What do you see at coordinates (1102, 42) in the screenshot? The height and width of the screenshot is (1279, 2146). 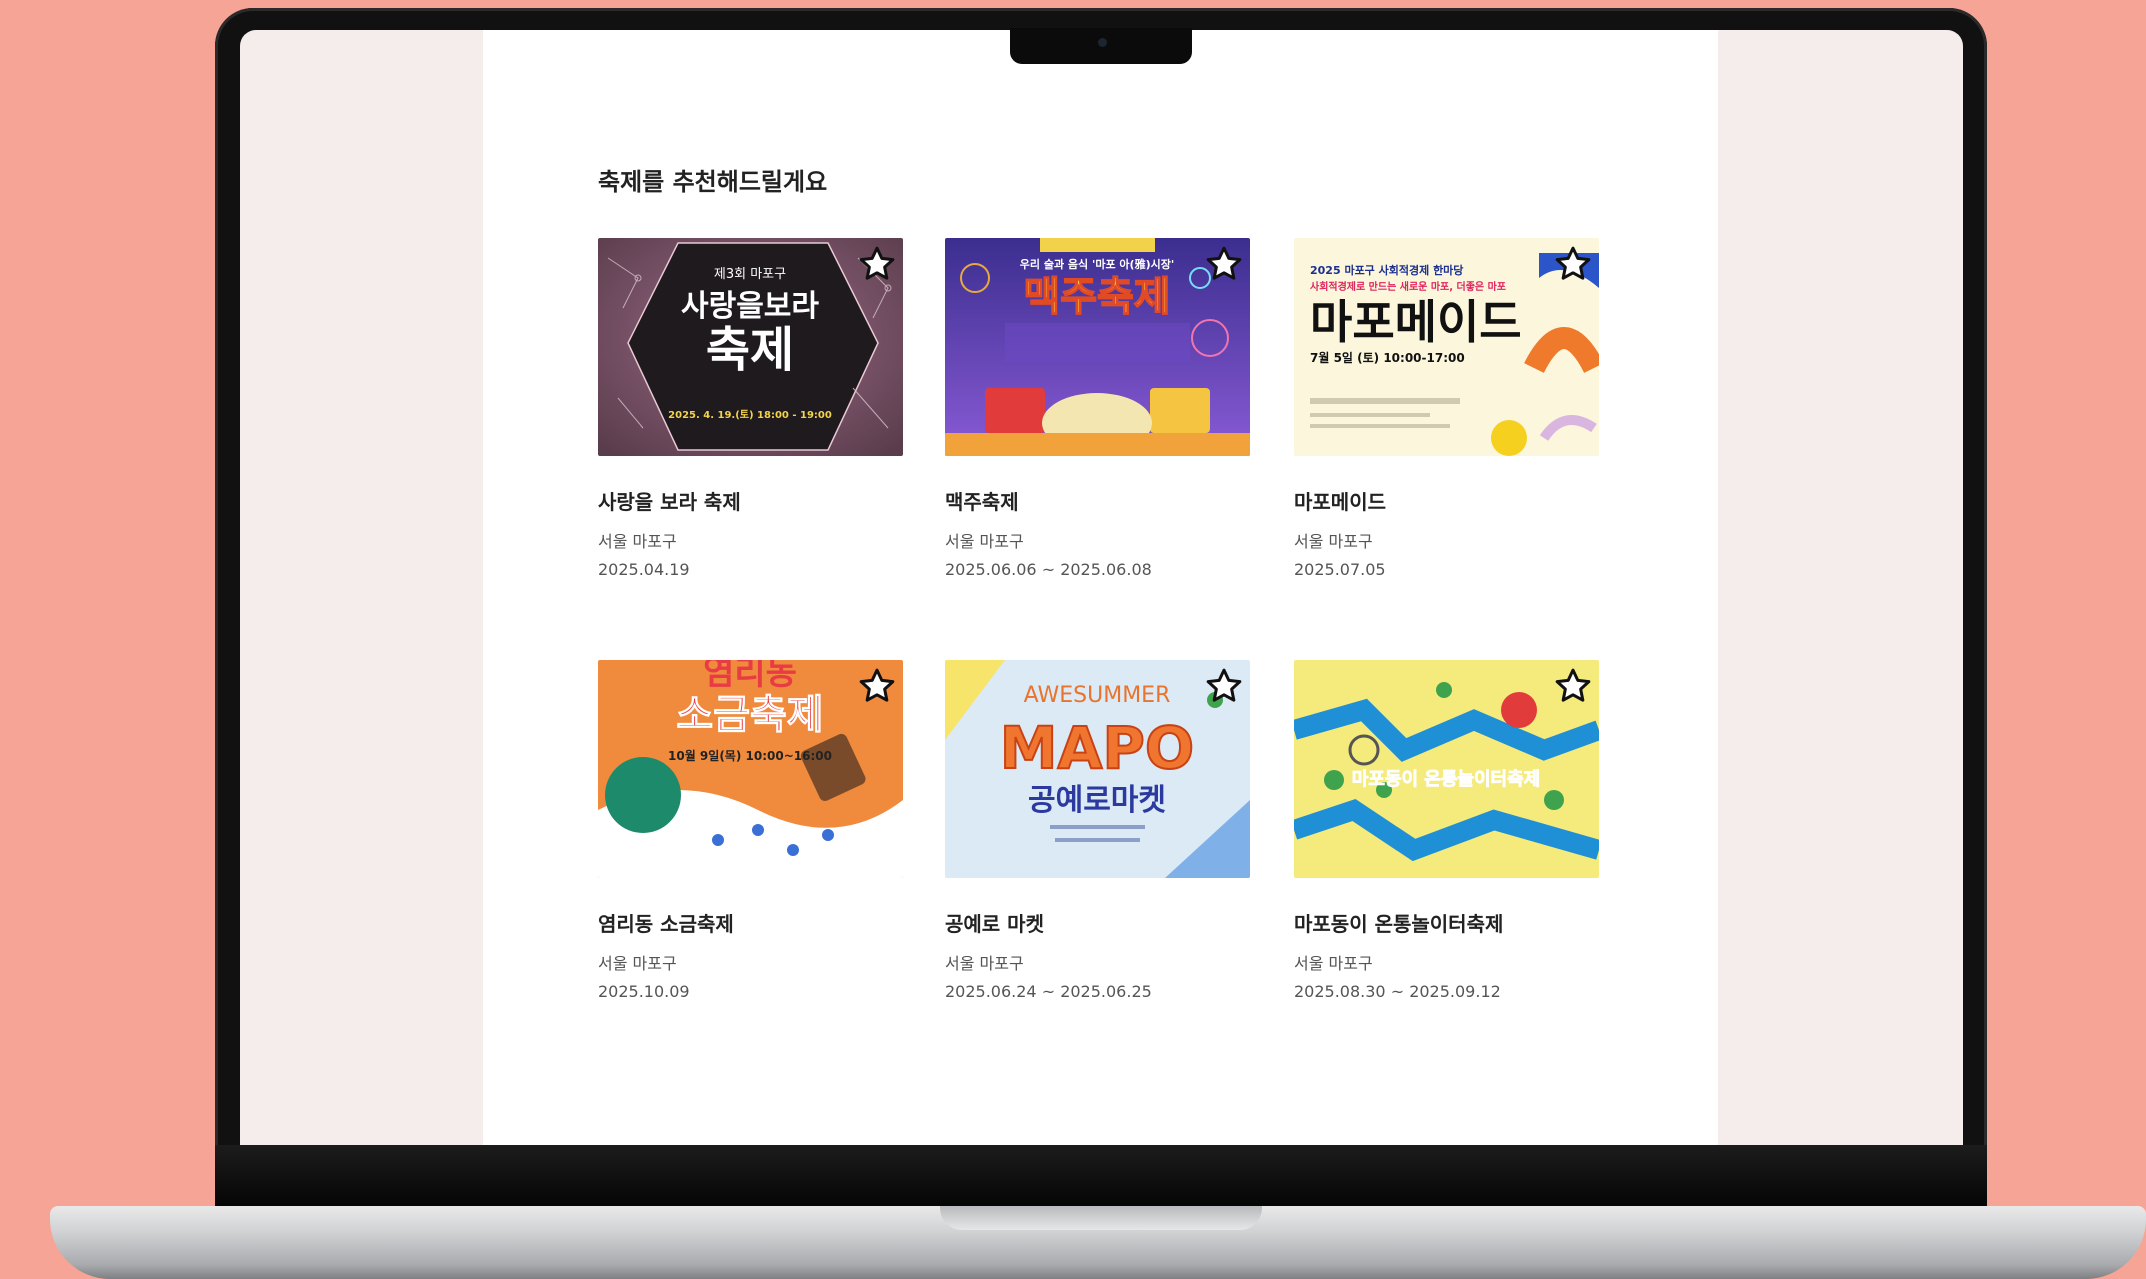 I see `camera-icon` at bounding box center [1102, 42].